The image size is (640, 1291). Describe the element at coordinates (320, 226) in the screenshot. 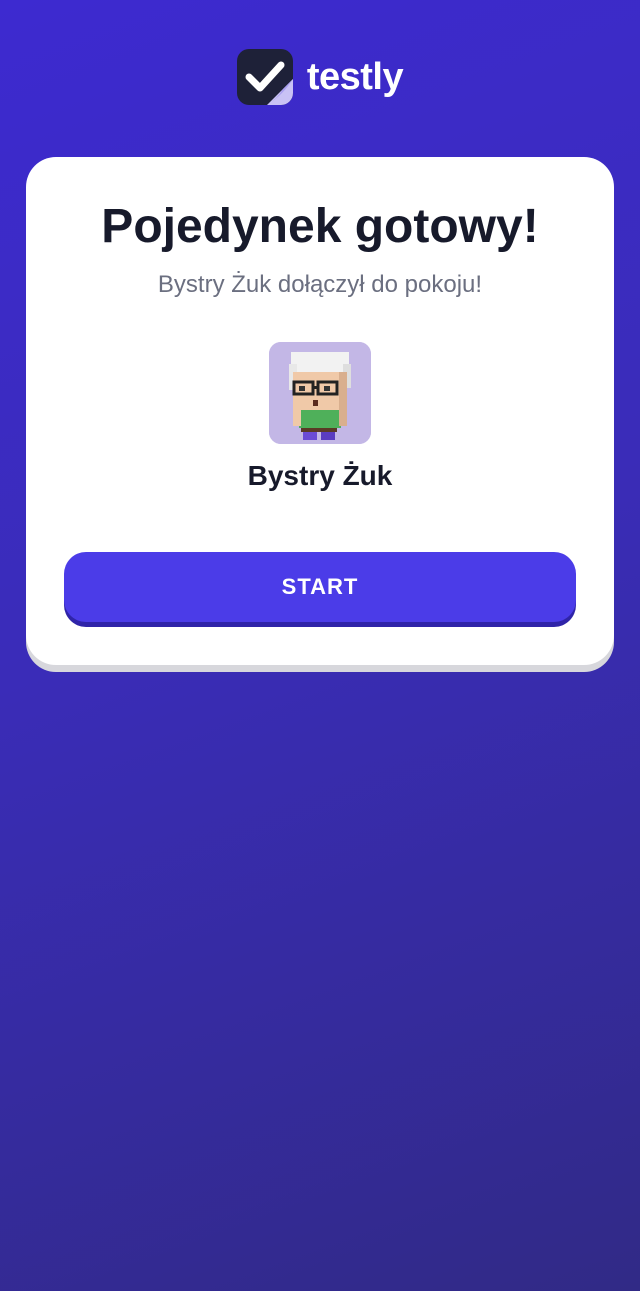

I see `page-title: Pojedynek gotowy!` at that location.